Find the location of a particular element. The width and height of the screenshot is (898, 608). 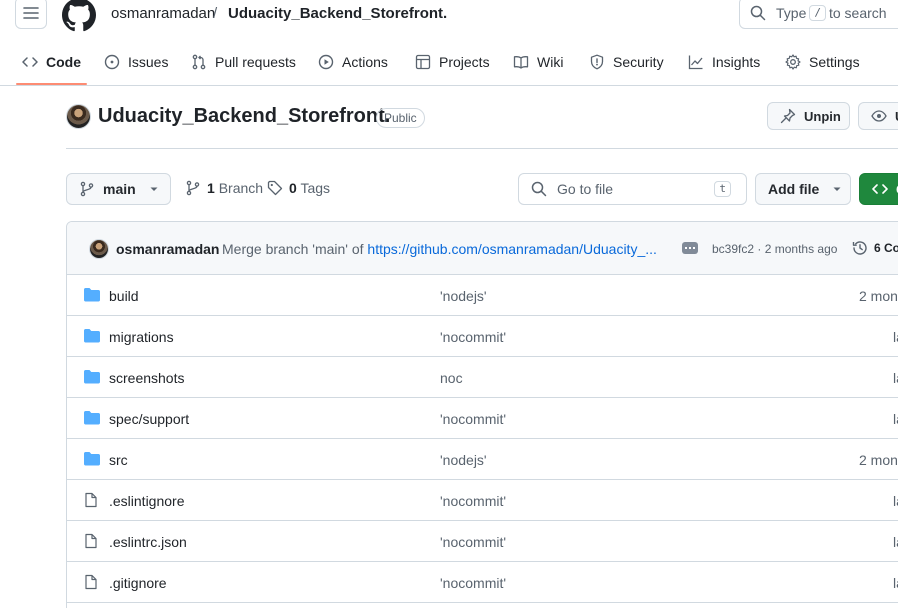

add-file-button: Add file is located at coordinates (803, 189).